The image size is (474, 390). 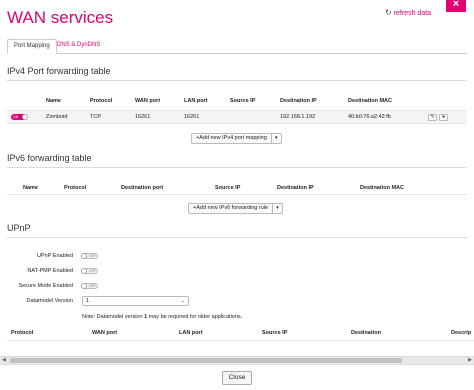 I want to click on nat-pmp-enabled-toggle: OFF, so click(x=89, y=271).